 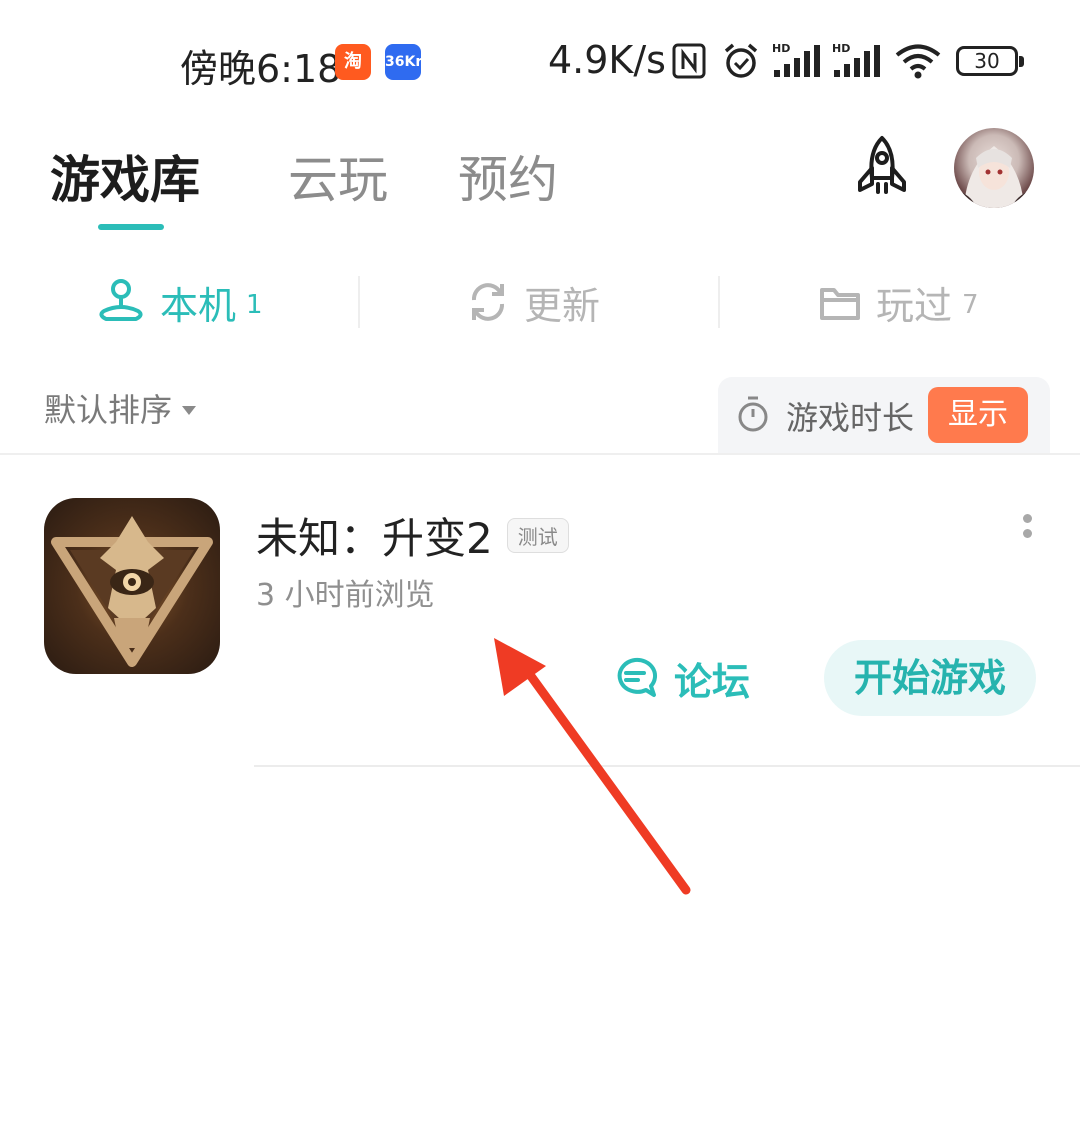 I want to click on more-options-icon, so click(x=1027, y=534).